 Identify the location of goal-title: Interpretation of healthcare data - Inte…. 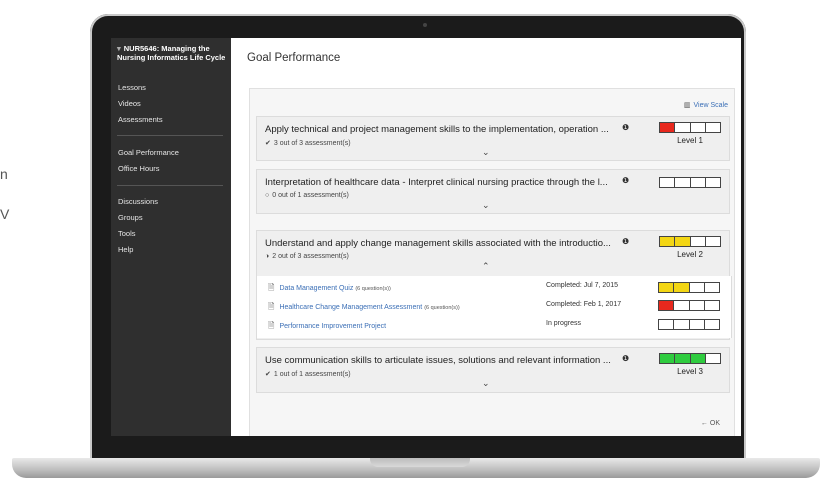
(436, 182).